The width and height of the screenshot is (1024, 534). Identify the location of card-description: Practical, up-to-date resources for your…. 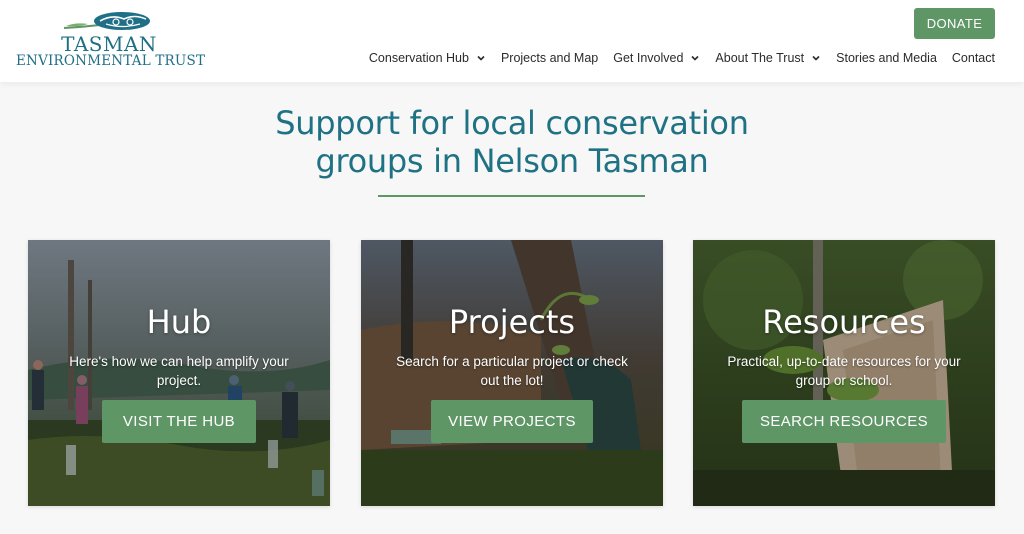
(844, 371).